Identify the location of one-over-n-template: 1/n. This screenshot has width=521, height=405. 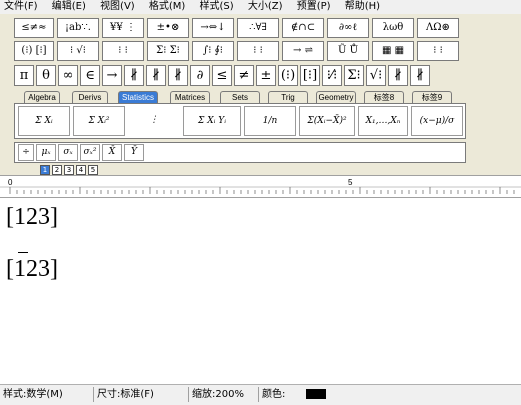
(270, 121).